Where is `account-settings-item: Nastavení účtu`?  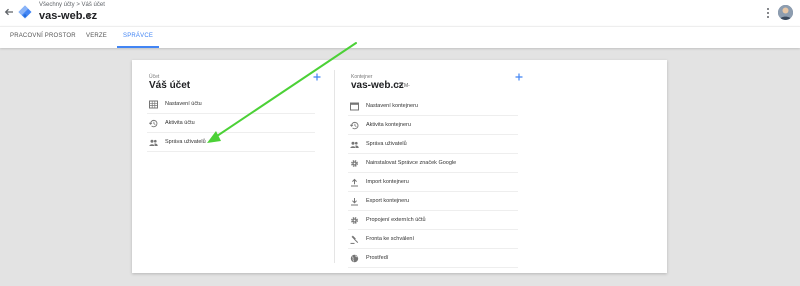
account-settings-item: Nastavení účtu is located at coordinates (231, 104).